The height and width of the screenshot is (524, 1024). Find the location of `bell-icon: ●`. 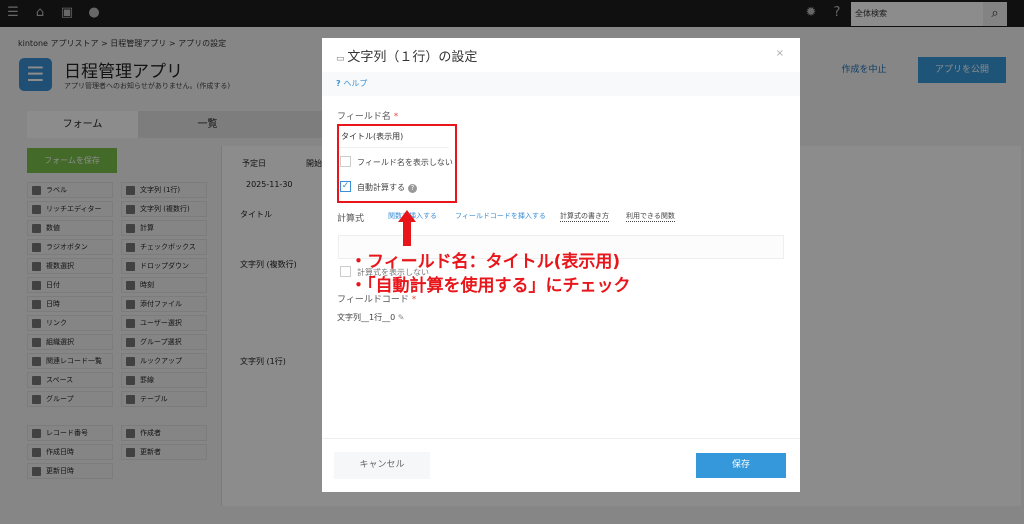

bell-icon: ● is located at coordinates (94, 13).